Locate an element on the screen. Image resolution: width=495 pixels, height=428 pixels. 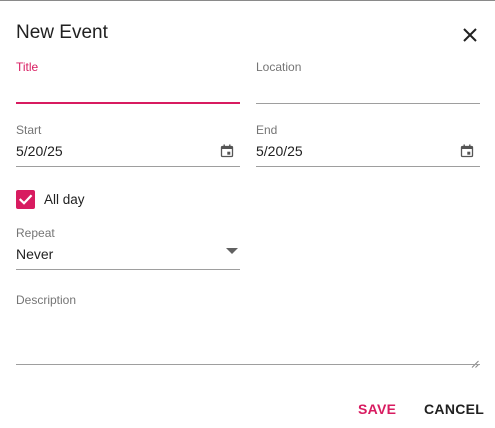
close-icon is located at coordinates (470, 35).